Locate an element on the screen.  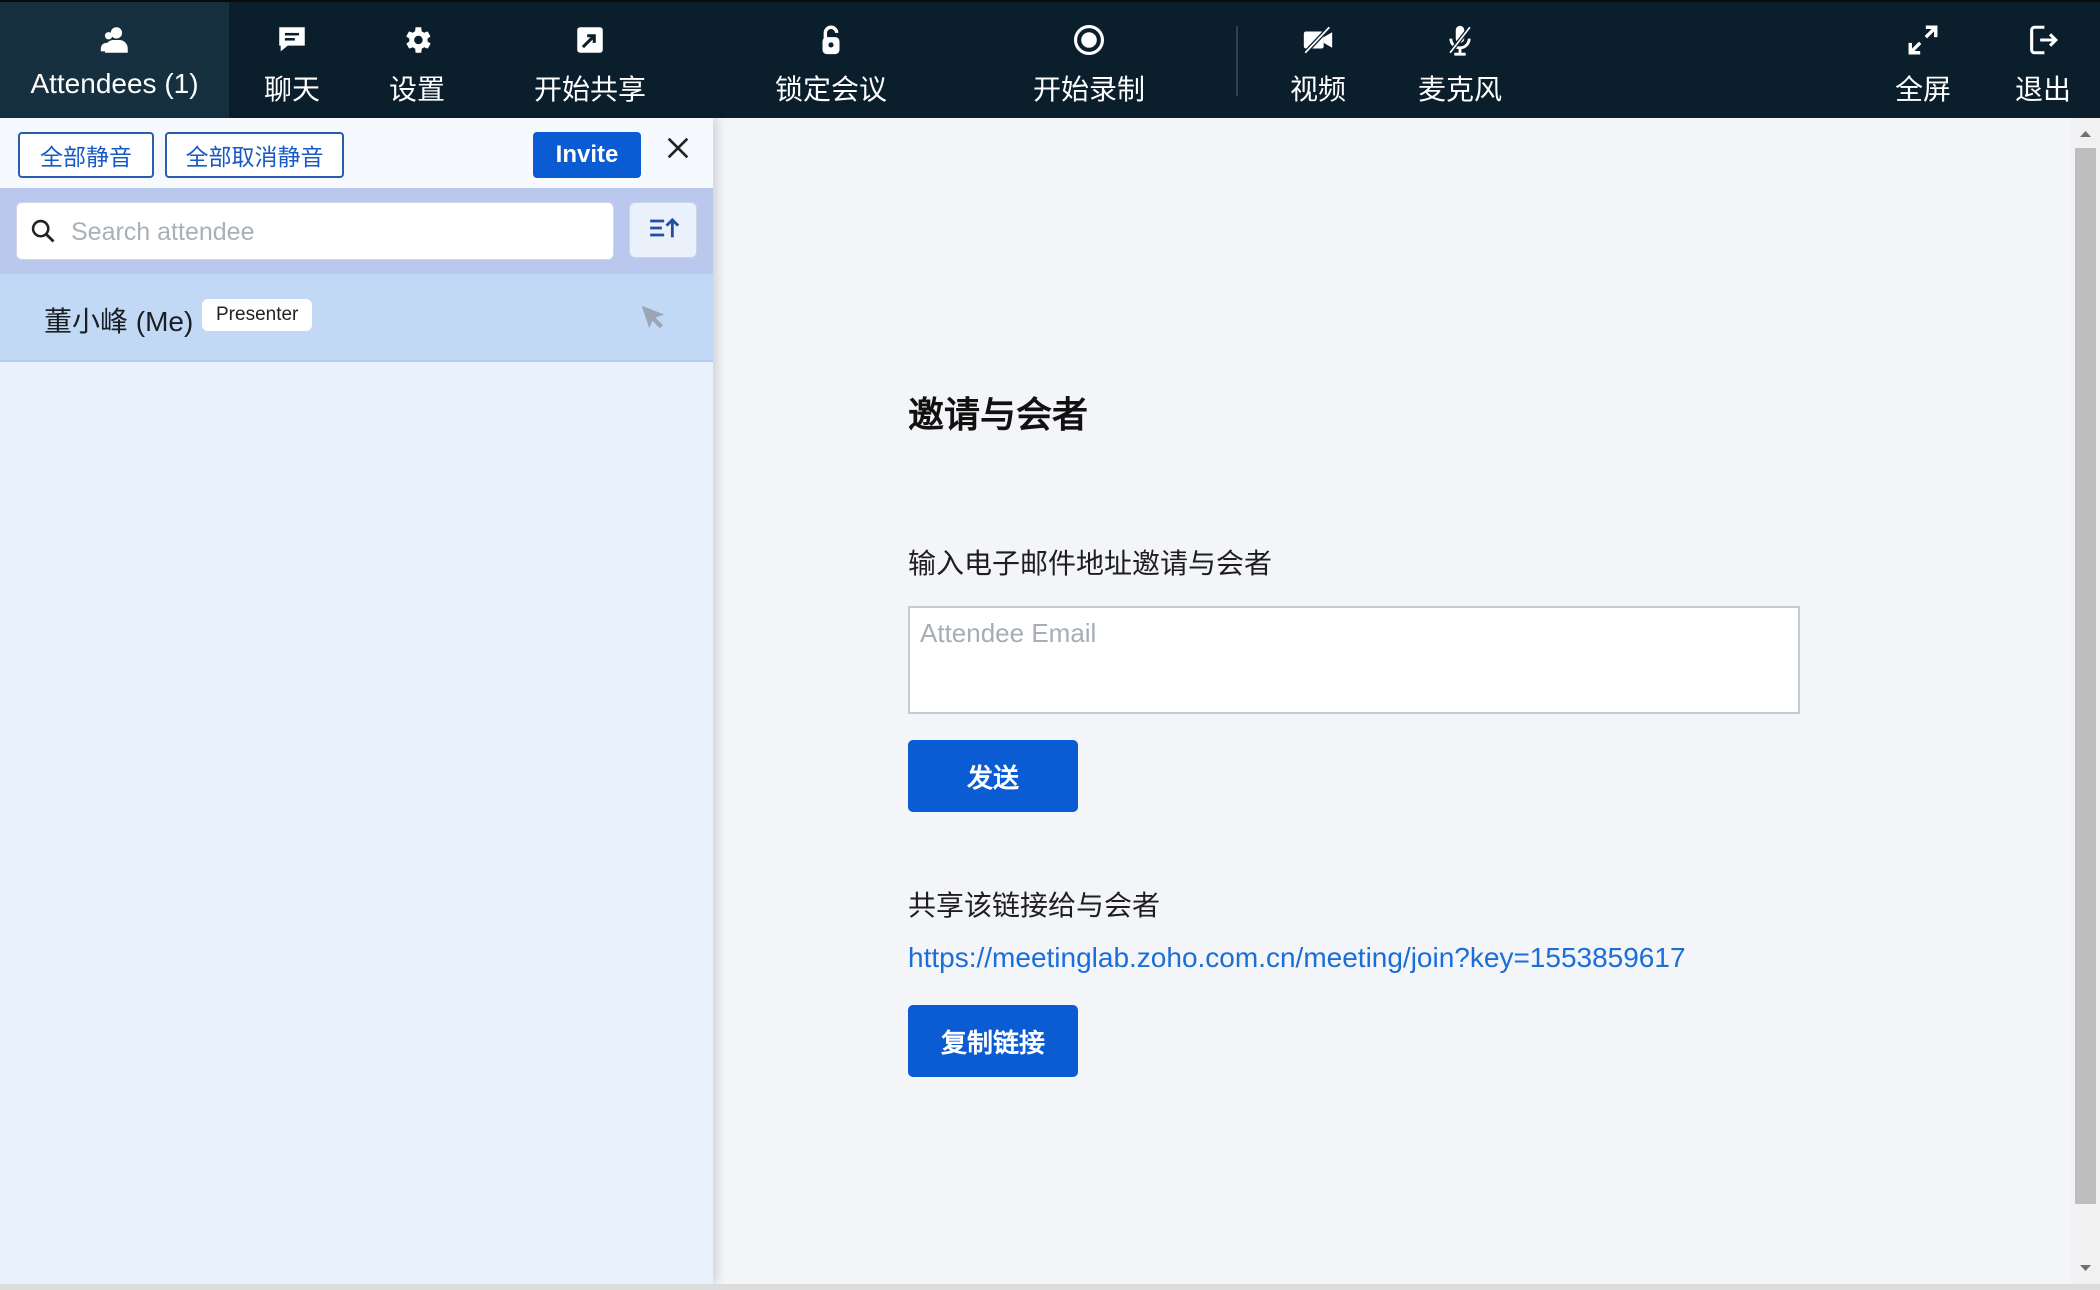
video-off-icon is located at coordinates (1318, 40).